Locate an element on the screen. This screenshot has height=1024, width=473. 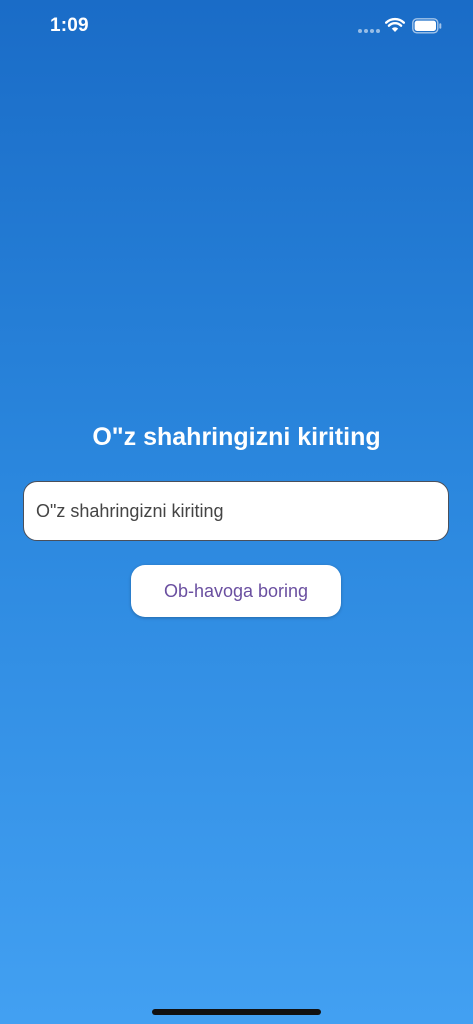
status-bar: 1:09 is located at coordinates (236, 27).